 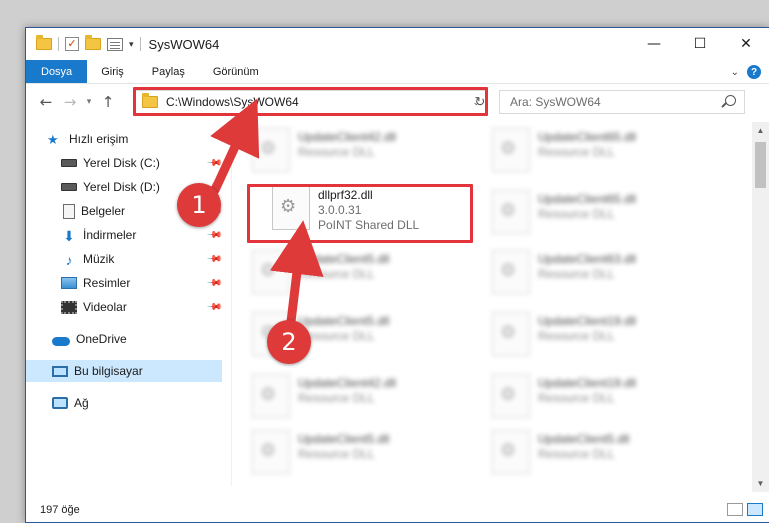 I want to click on nav-item-label: Bu bilgisayar, so click(x=108, y=371).